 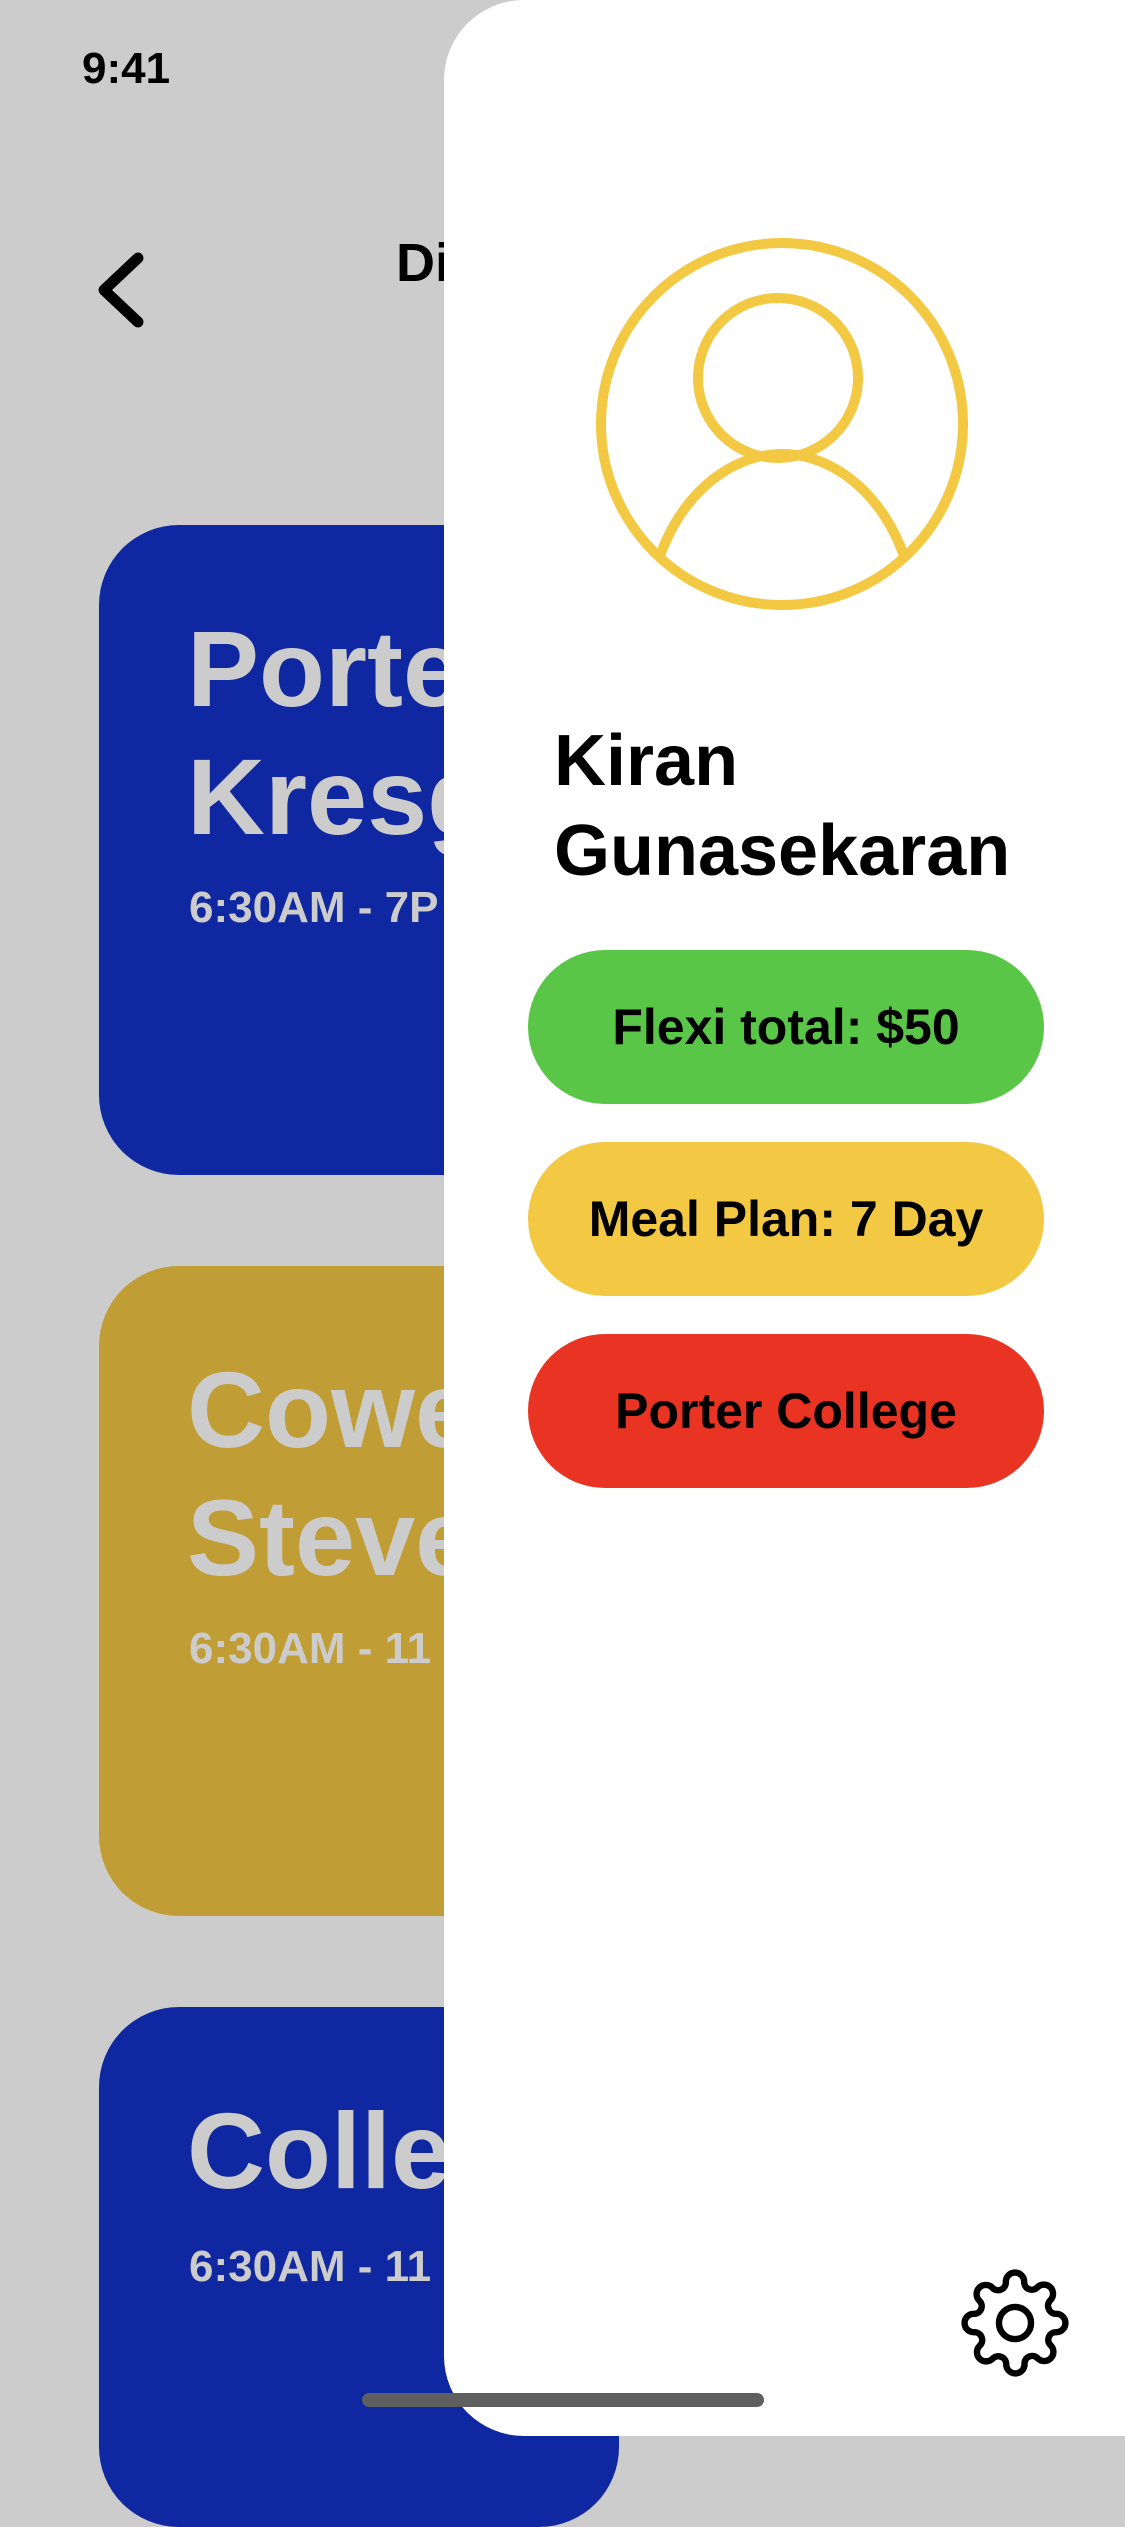 I want to click on user-avatar-icon, so click(x=782, y=424).